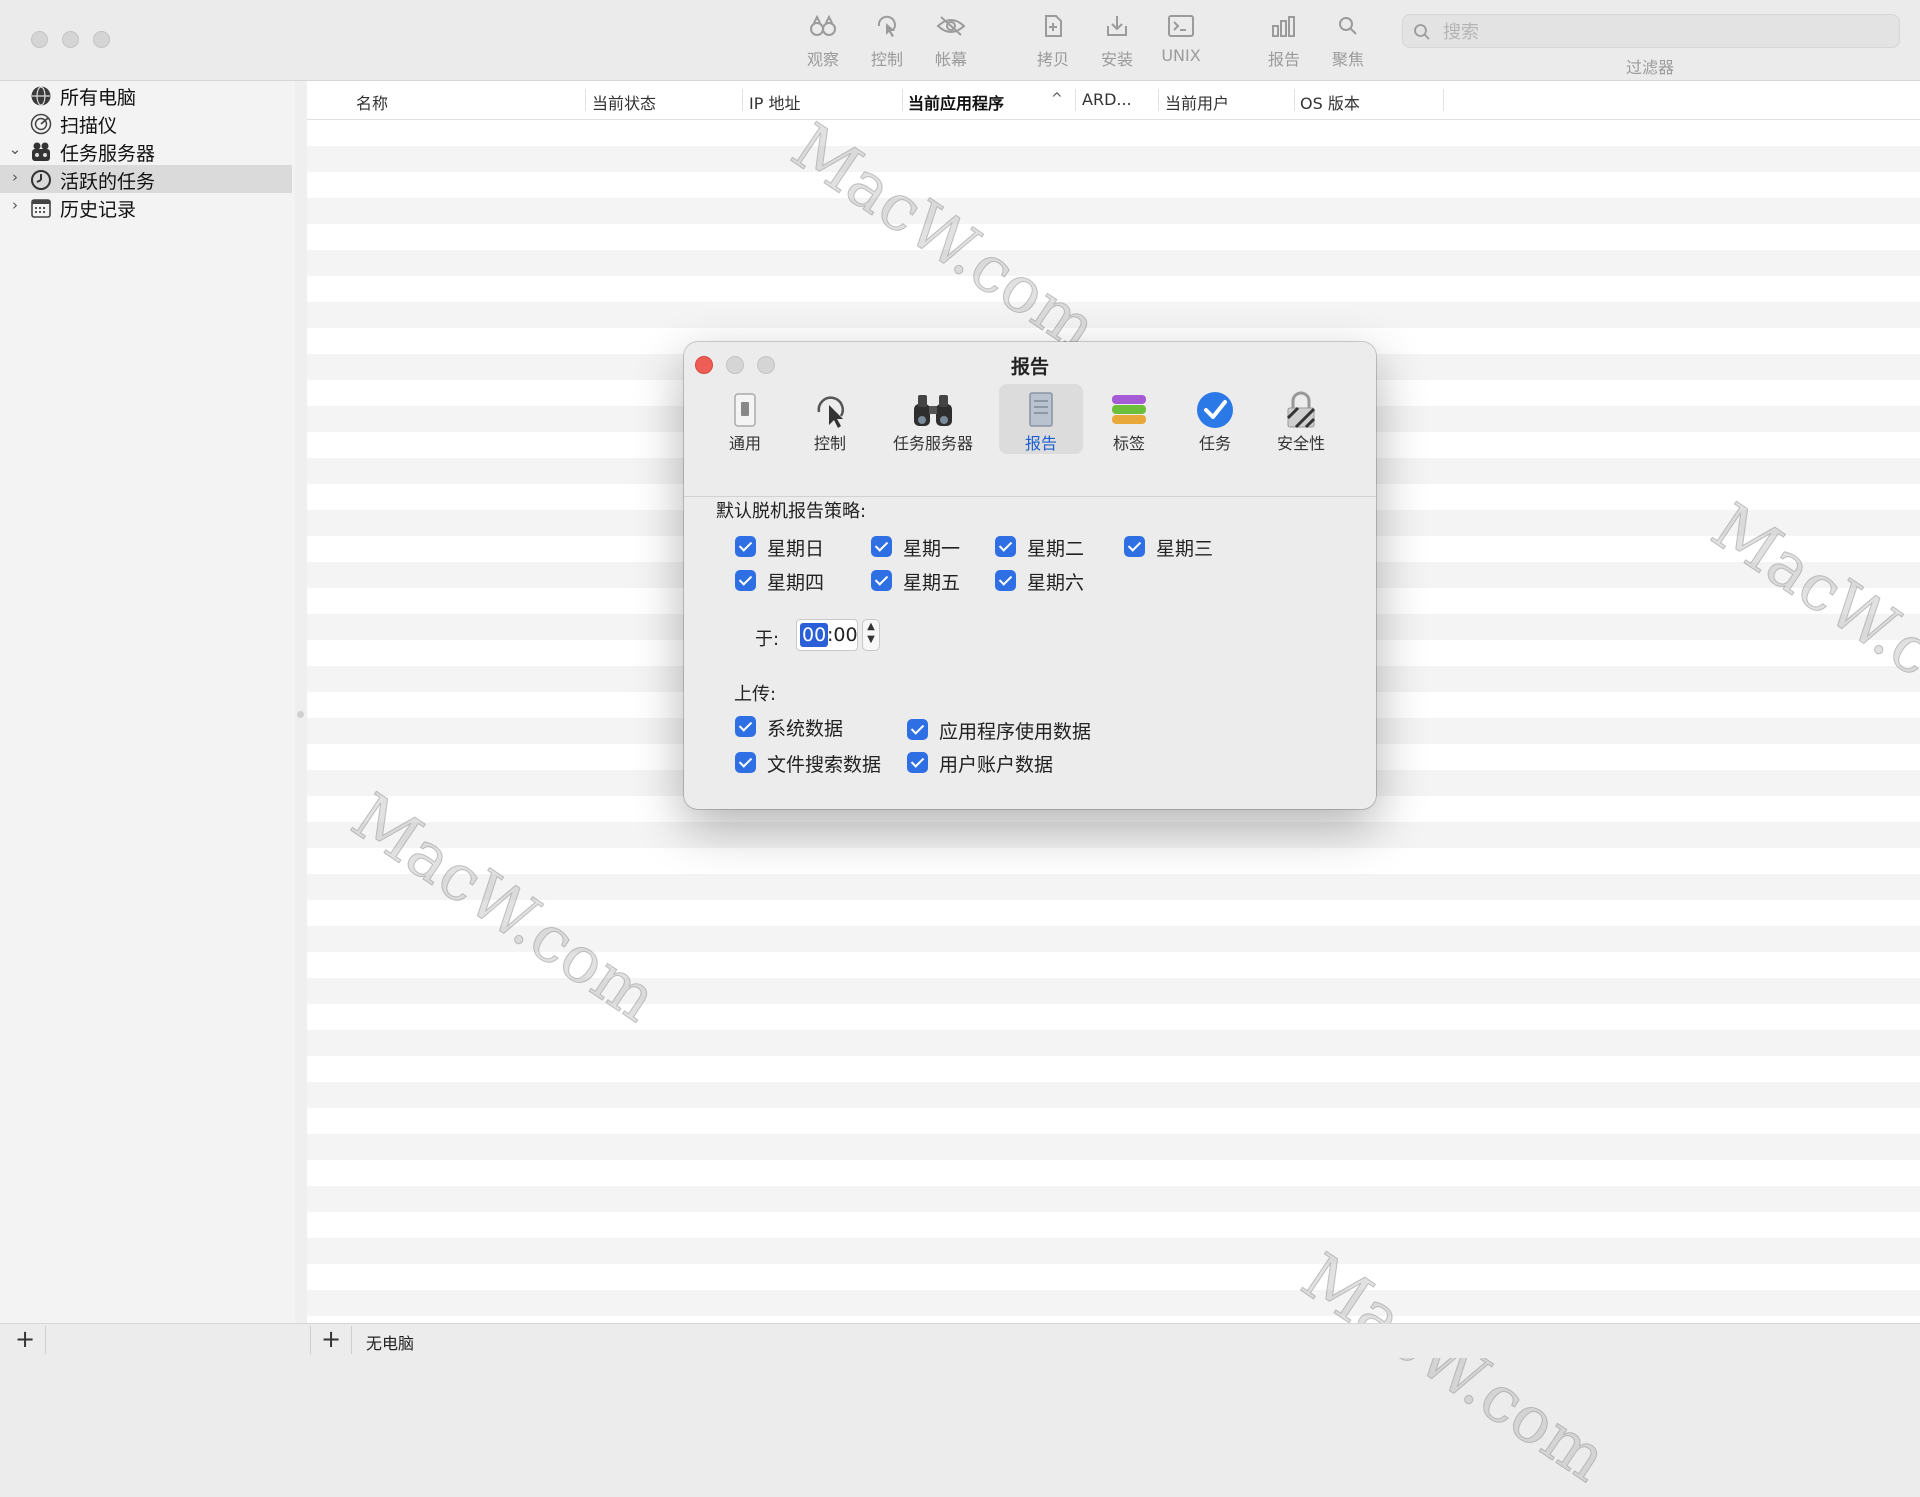 Image resolution: width=1920 pixels, height=1497 pixels. Describe the element at coordinates (624, 102) in the screenshot. I see `column-header-status: 当前状态` at that location.